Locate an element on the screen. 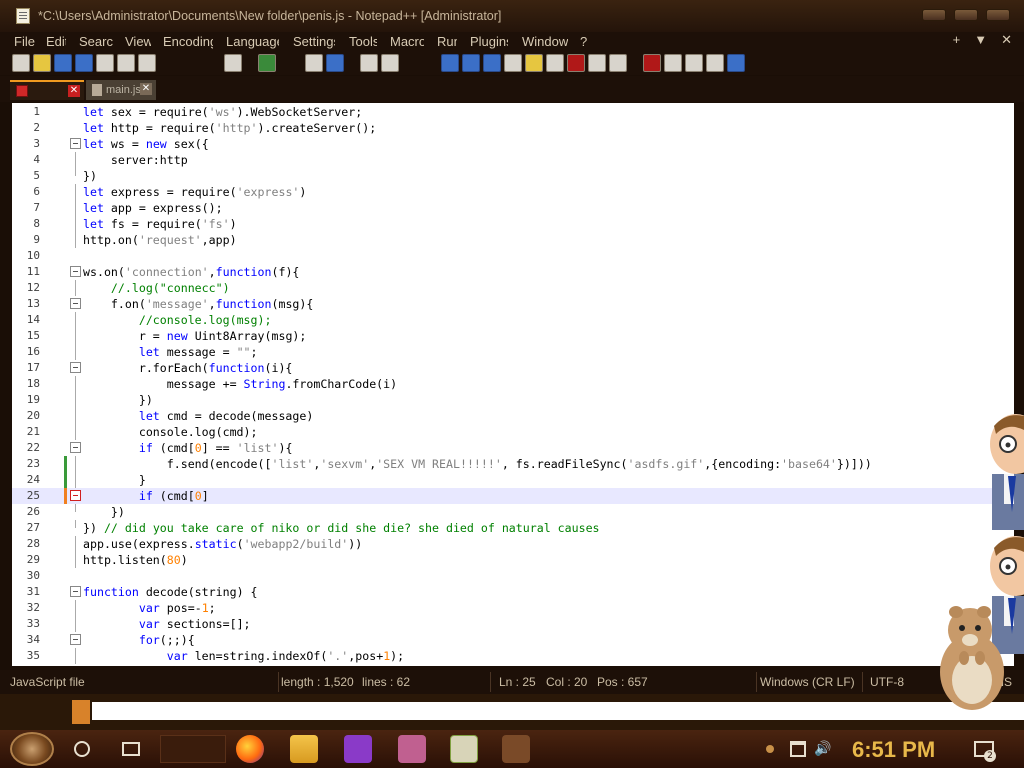 This screenshot has height=768, width=1024. replace-icon is located at coordinates (335, 63).